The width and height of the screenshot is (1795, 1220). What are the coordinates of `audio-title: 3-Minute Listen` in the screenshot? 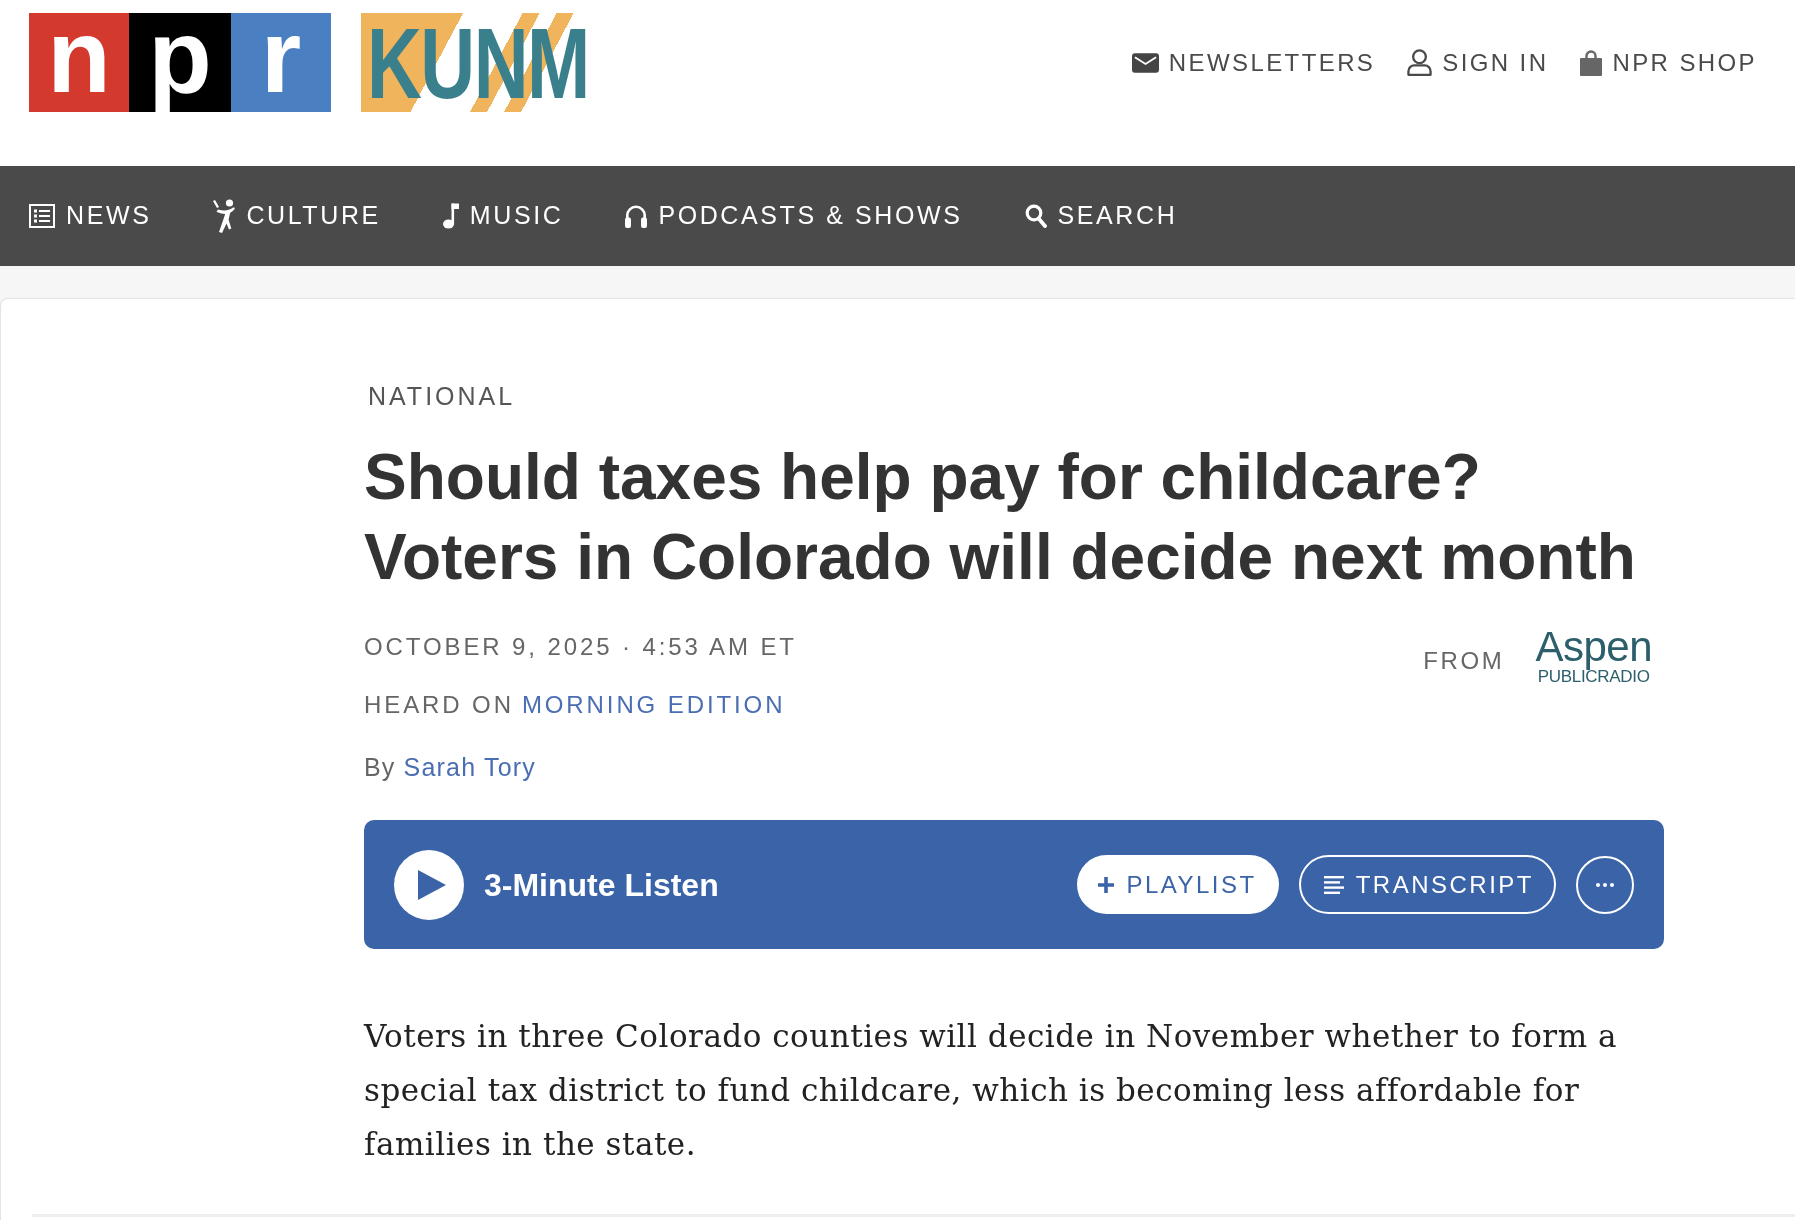 It's located at (601, 885).